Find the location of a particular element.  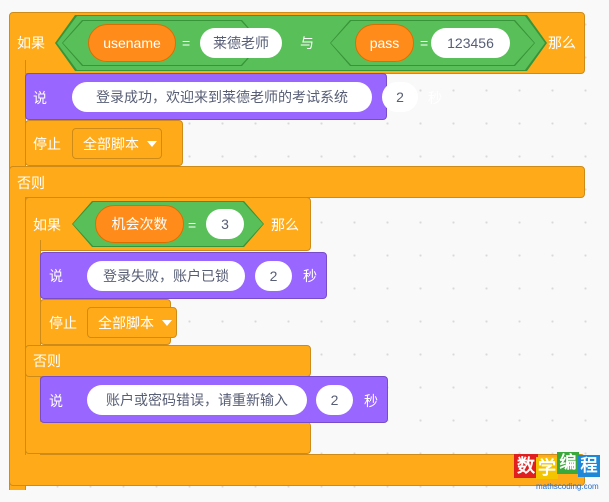

variable-usename: usename is located at coordinates (132, 43).